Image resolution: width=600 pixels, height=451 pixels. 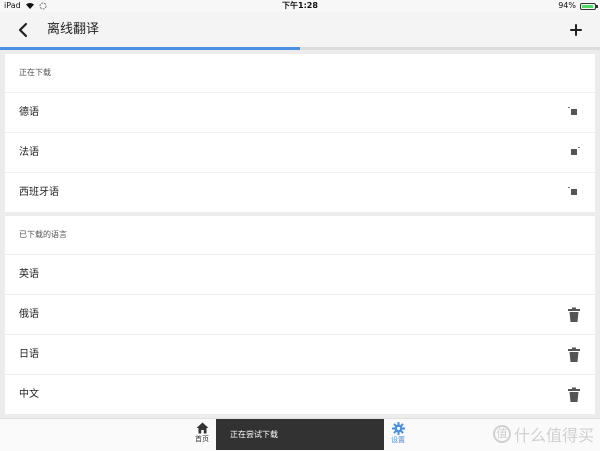 I want to click on list-item: 英语, so click(x=300, y=274).